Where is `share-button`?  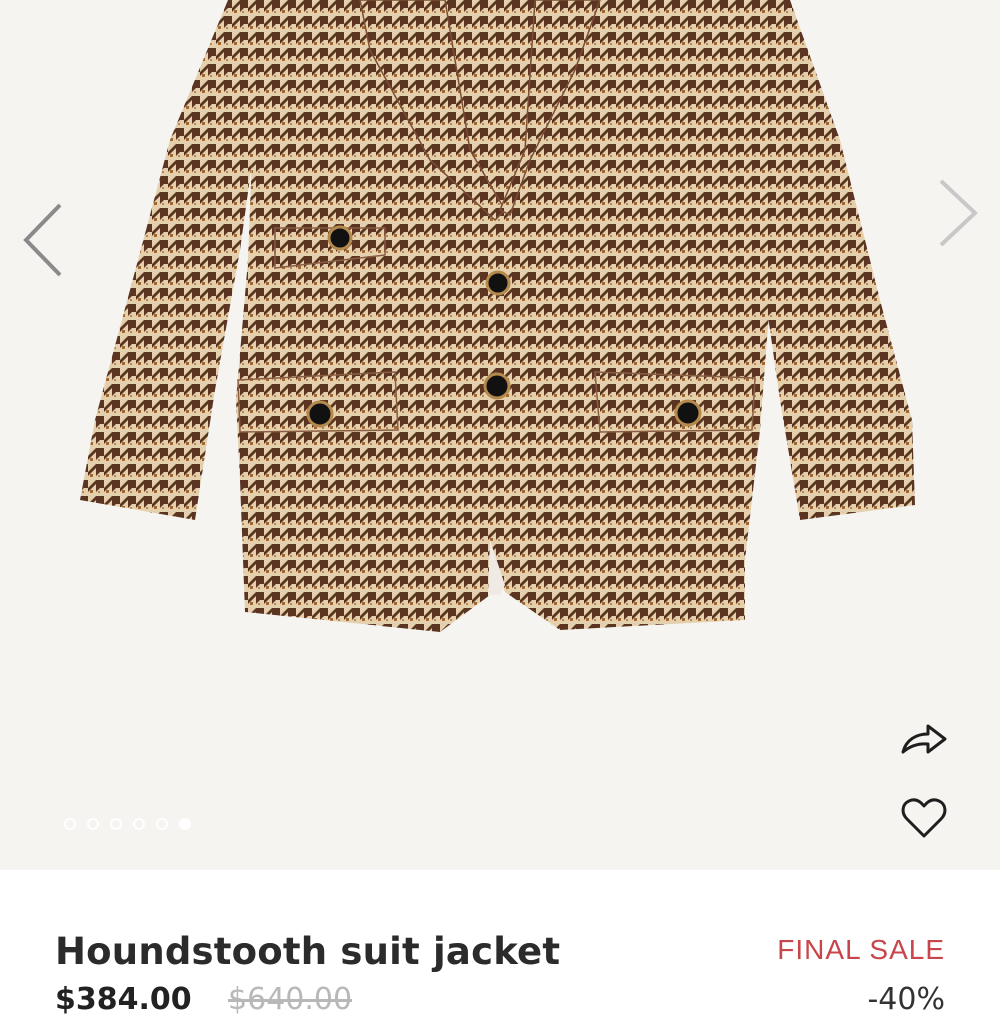 share-button is located at coordinates (925, 739).